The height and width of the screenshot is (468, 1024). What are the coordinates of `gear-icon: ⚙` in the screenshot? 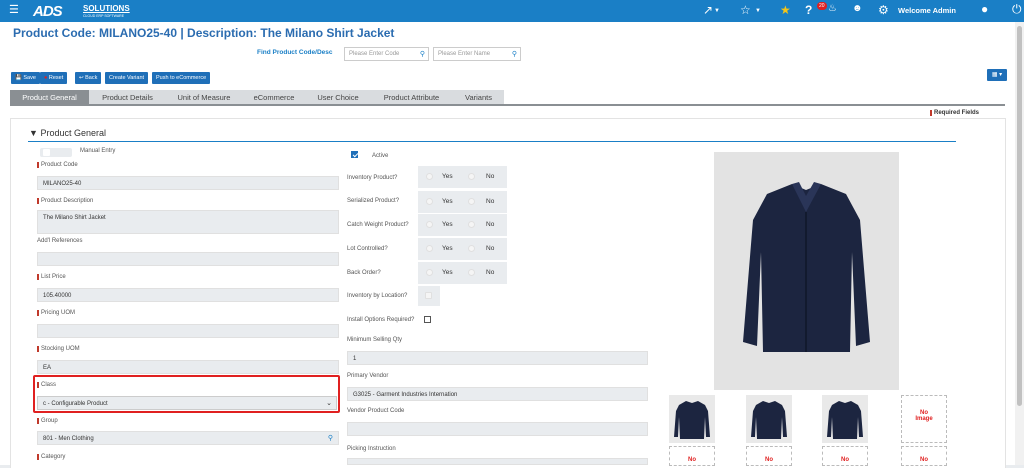 It's located at (883, 10).